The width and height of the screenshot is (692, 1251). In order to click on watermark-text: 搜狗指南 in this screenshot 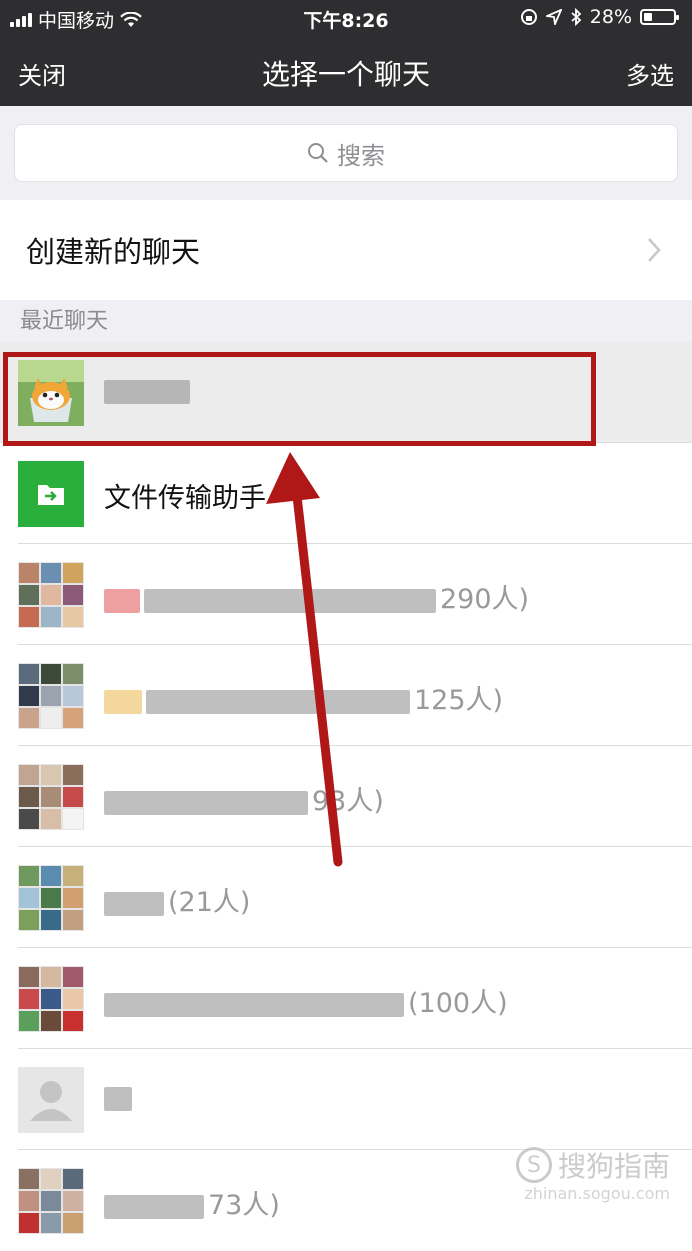, I will do `click(613, 1166)`.